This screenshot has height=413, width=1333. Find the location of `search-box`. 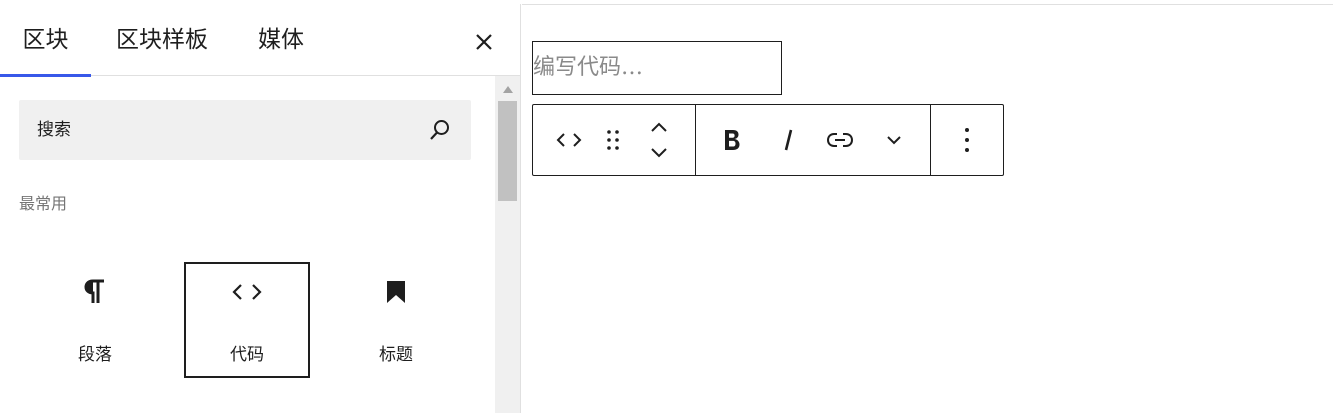

search-box is located at coordinates (245, 130).